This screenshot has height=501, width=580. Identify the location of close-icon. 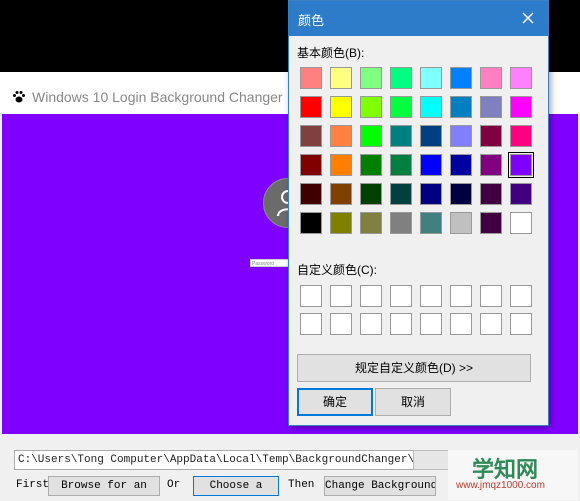
(528, 18).